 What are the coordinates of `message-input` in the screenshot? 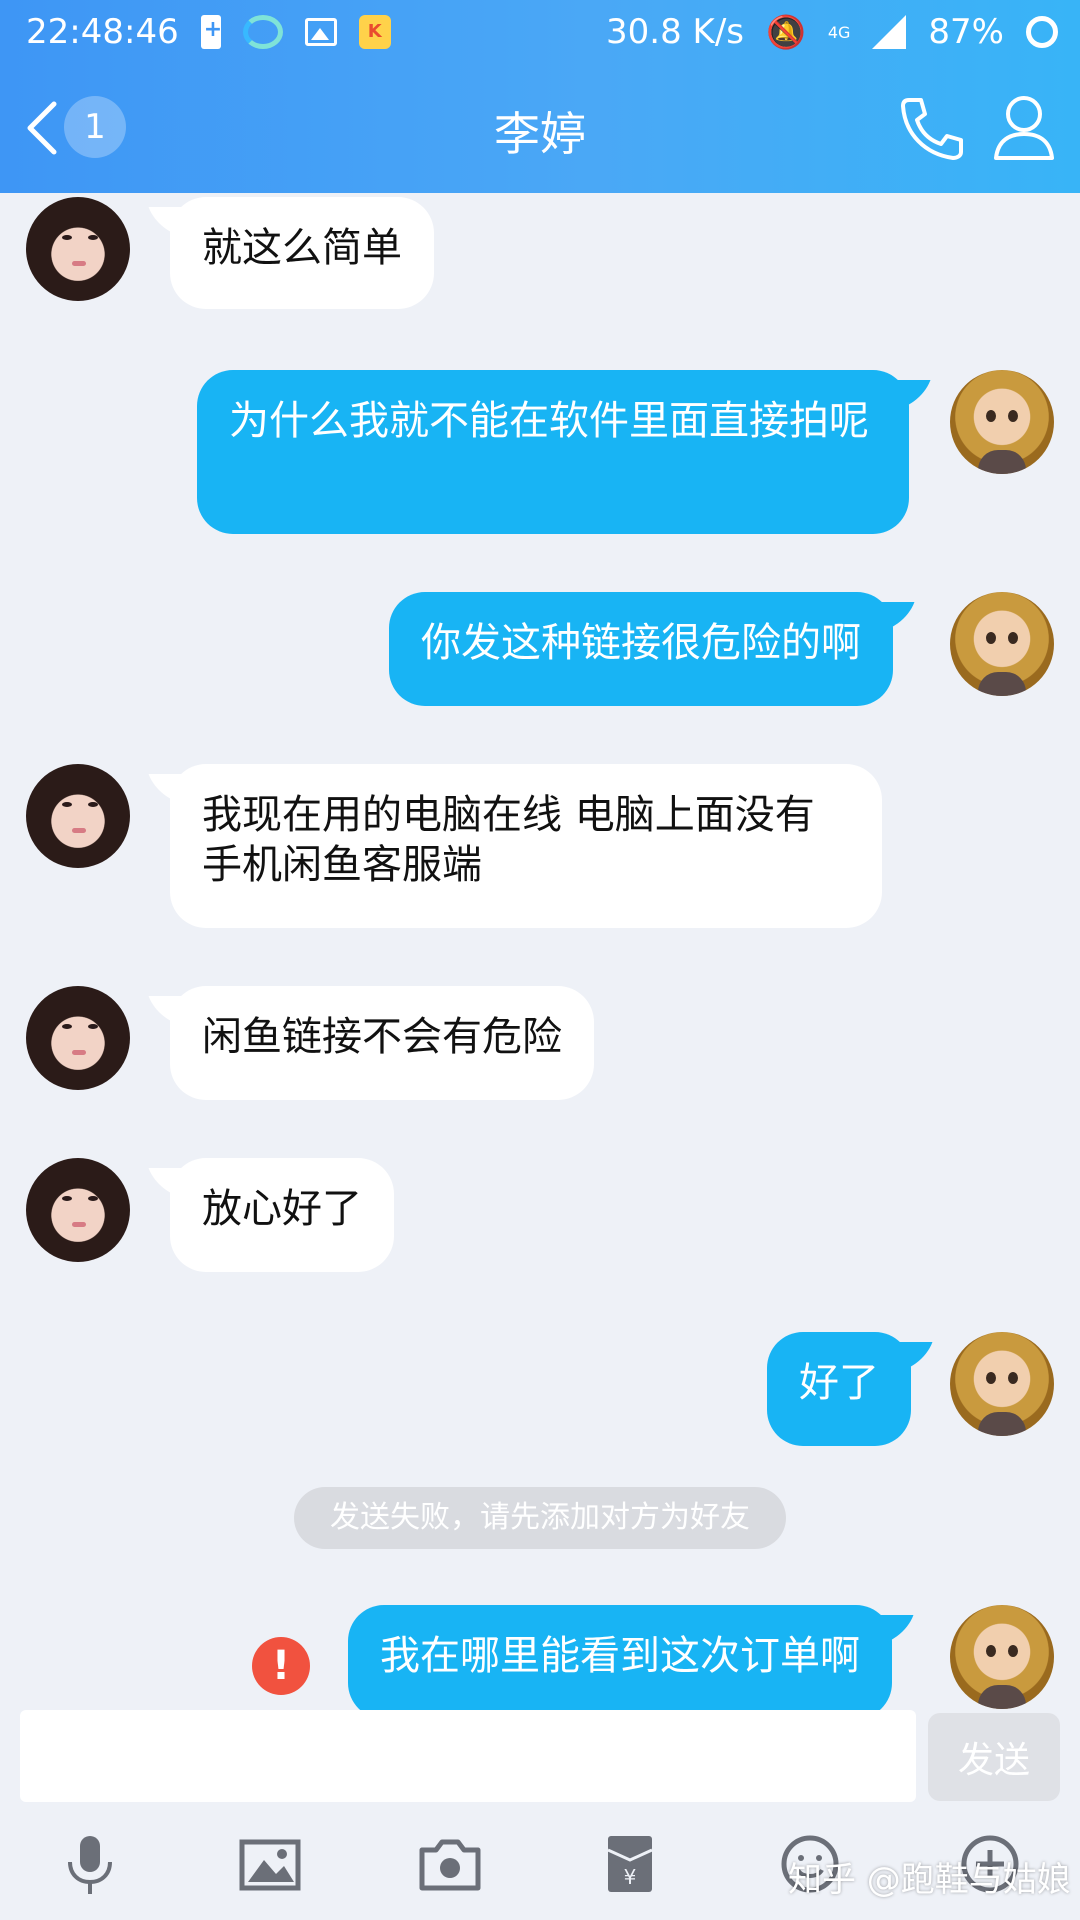 It's located at (468, 1756).